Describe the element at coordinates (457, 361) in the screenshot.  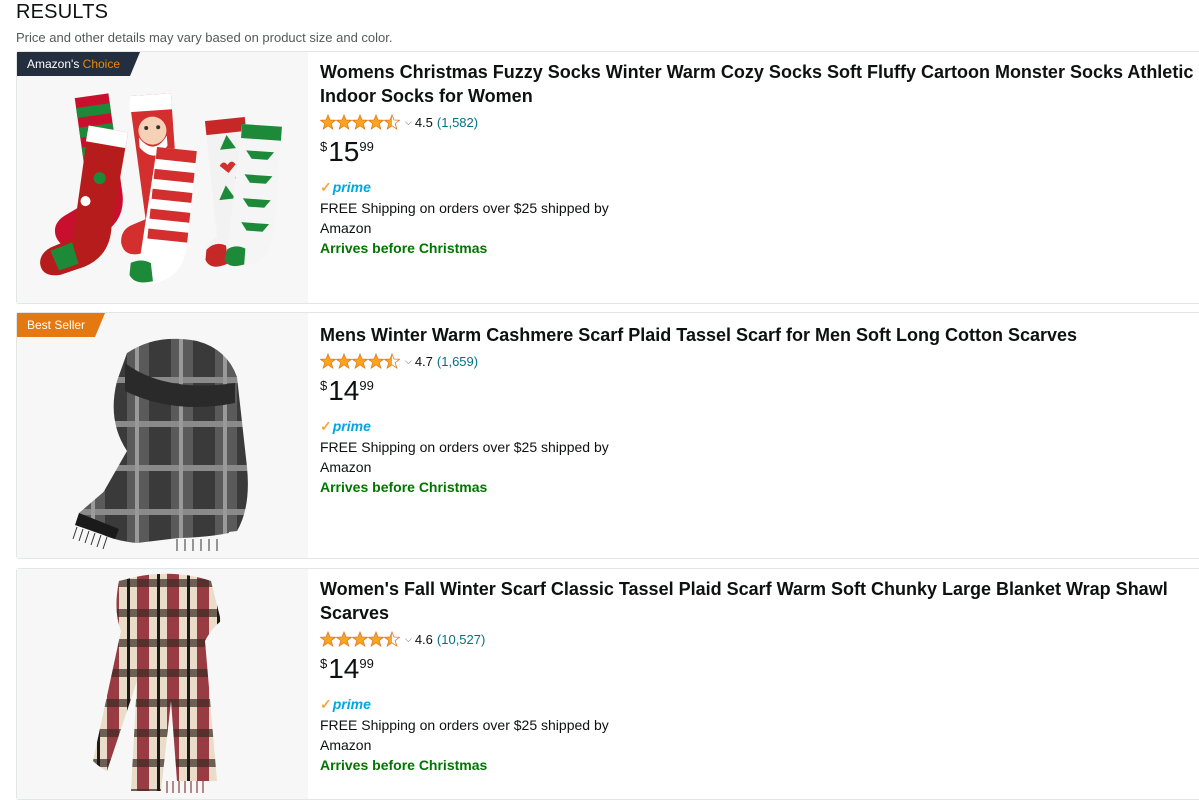
I see `review-count-link: (1,659)` at that location.